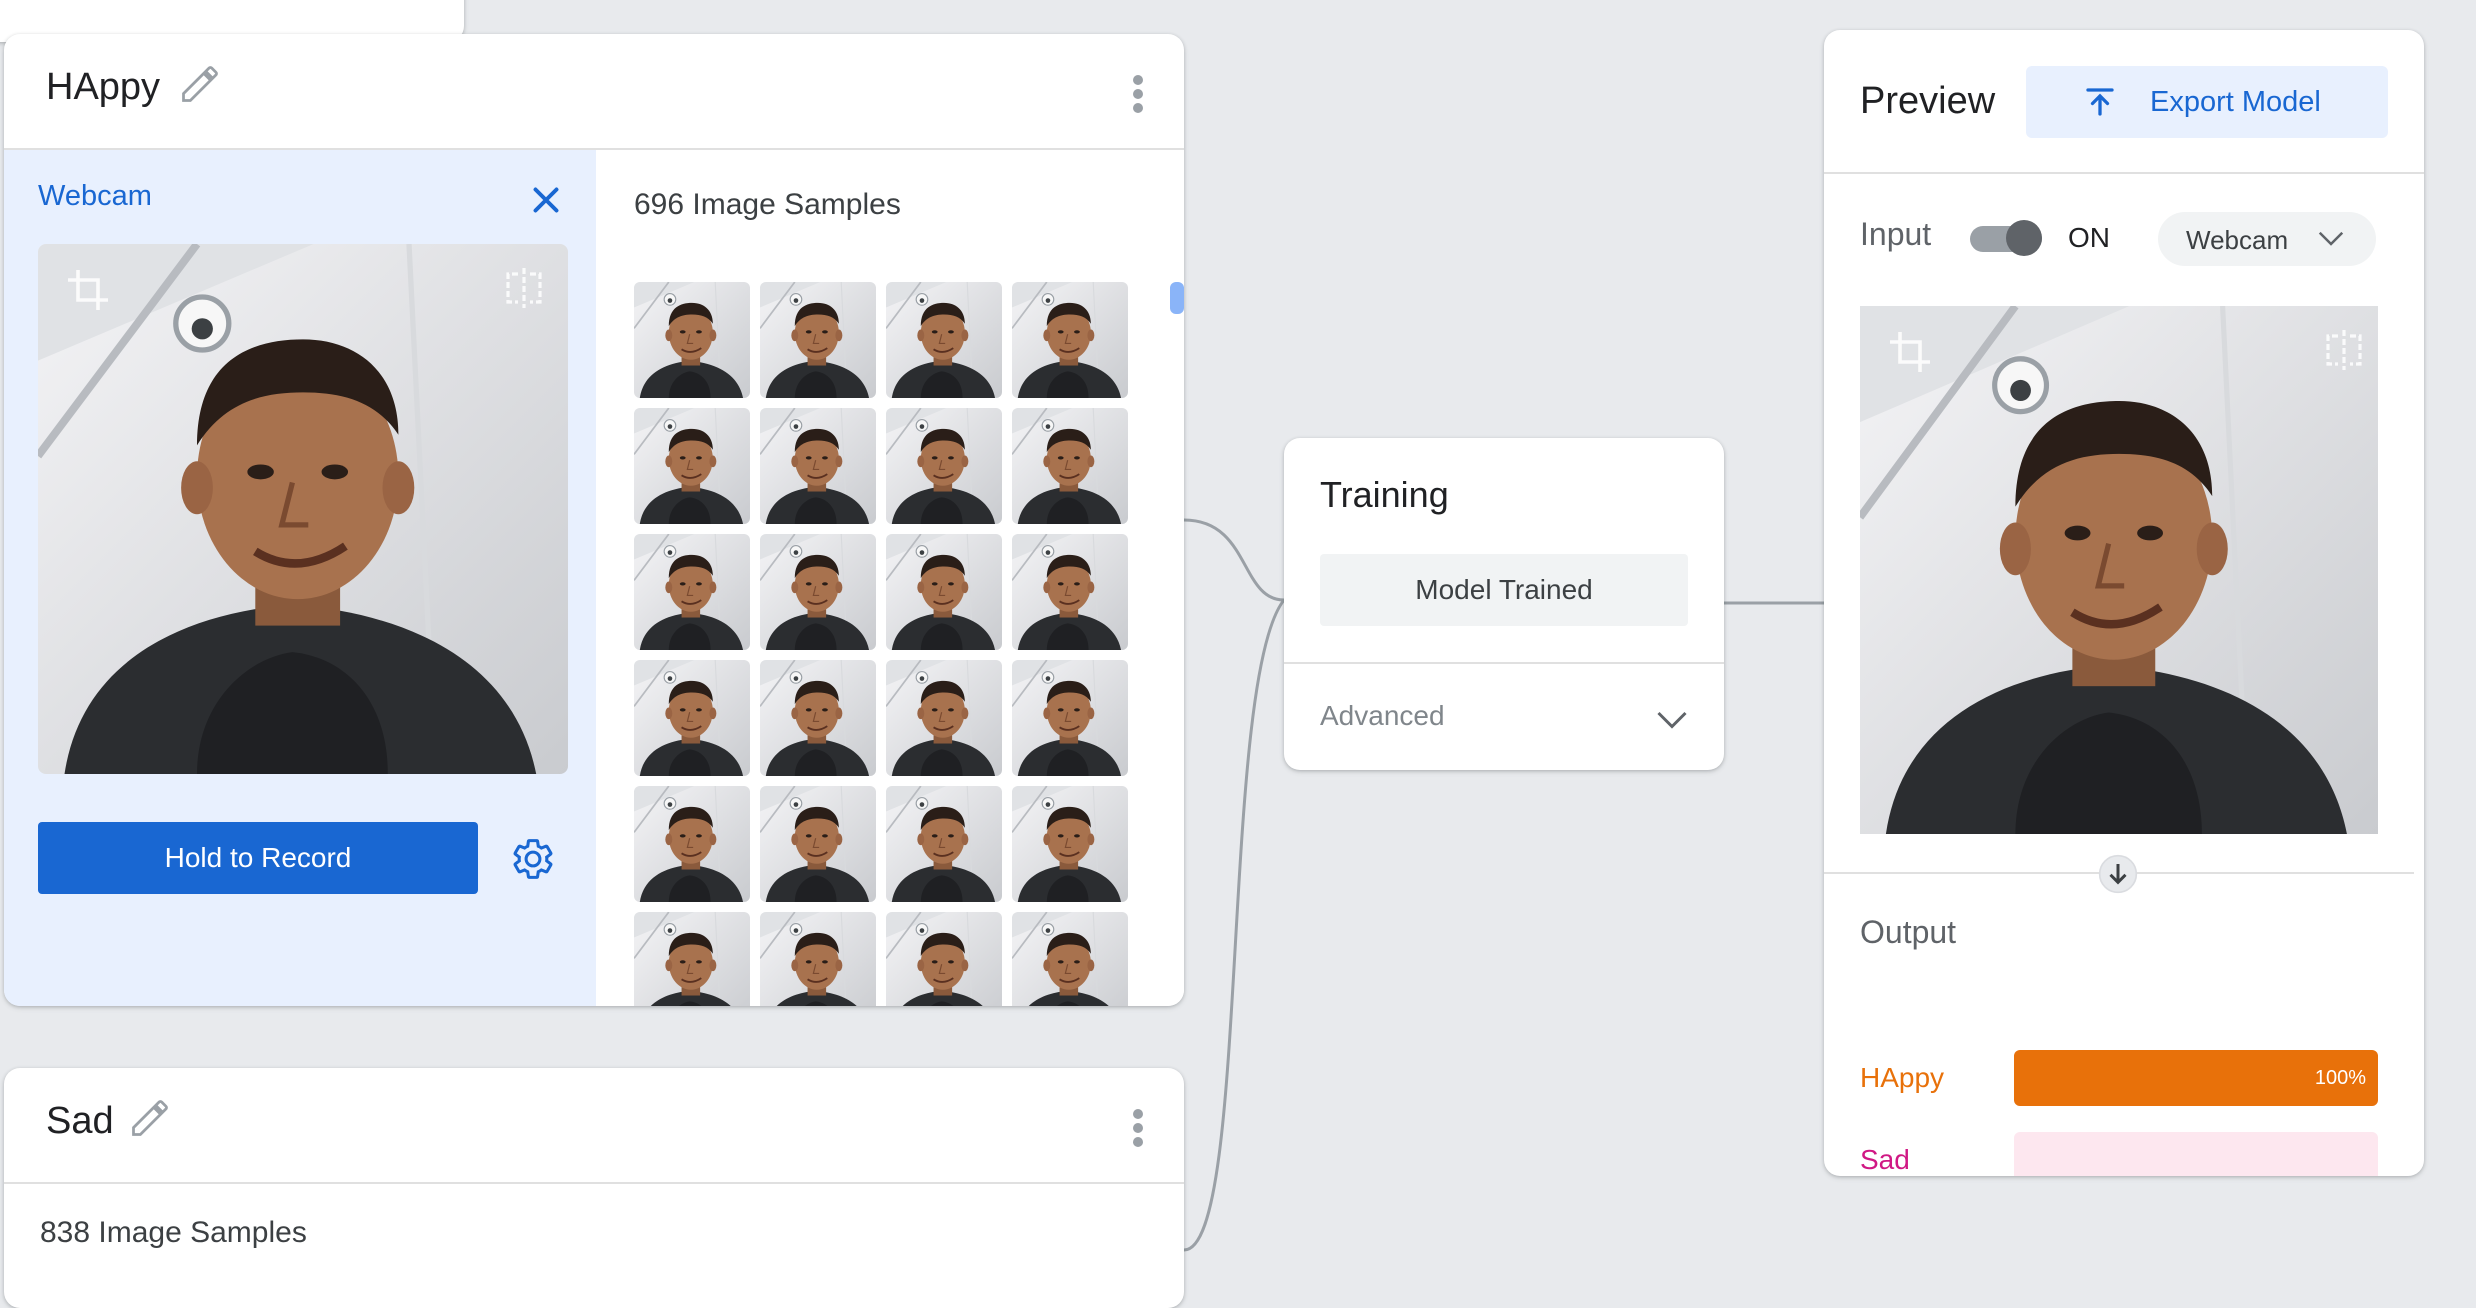 This screenshot has height=1308, width=2476. I want to click on webcam-label: Webcam, so click(95, 196).